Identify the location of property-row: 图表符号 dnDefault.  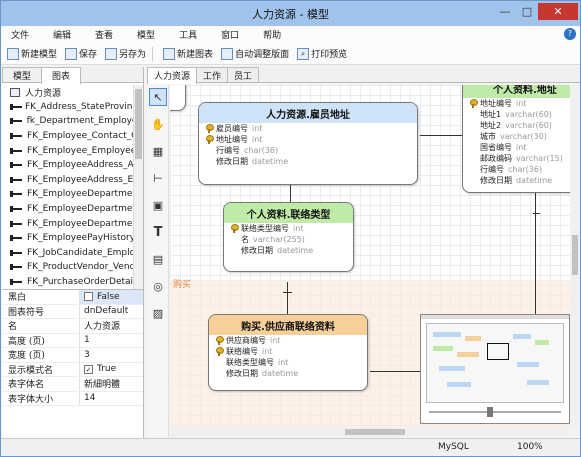
(72, 311).